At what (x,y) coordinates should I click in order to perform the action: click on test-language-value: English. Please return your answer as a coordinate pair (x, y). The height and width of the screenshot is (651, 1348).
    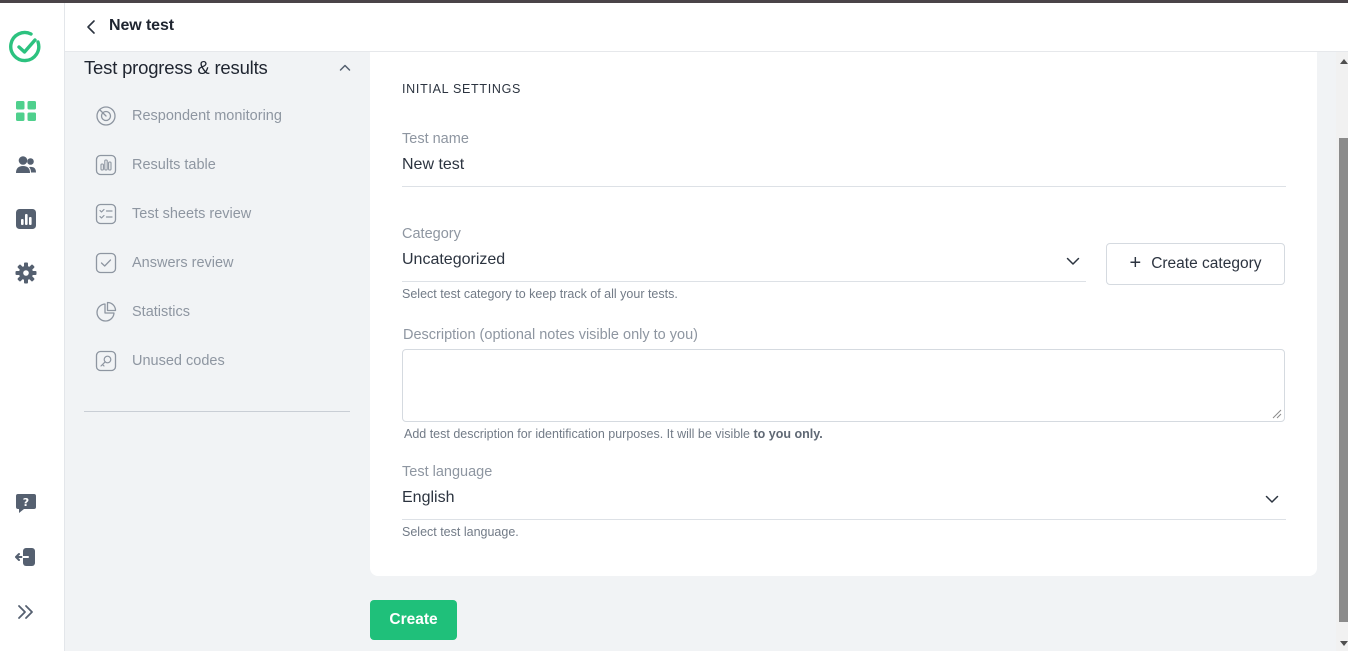
    Looking at the image, I should click on (428, 497).